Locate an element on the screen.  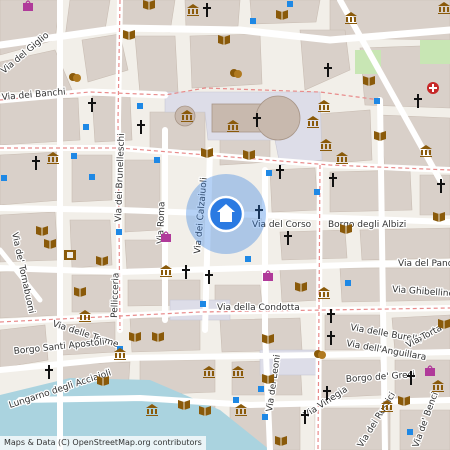
street-label-pandolfini: Via del Pand is located at coordinates (424, 264).